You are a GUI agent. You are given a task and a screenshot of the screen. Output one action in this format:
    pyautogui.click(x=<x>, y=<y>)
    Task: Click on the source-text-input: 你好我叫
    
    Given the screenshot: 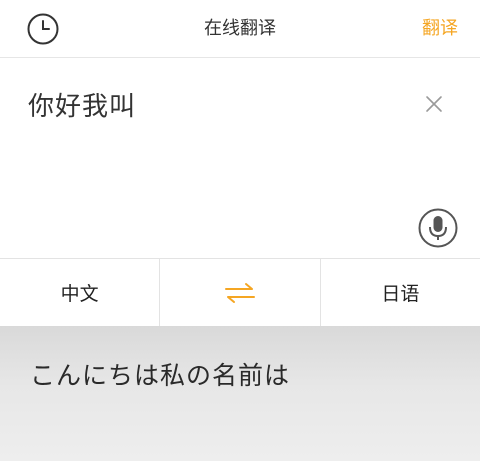 What is the action you would take?
    pyautogui.click(x=82, y=104)
    